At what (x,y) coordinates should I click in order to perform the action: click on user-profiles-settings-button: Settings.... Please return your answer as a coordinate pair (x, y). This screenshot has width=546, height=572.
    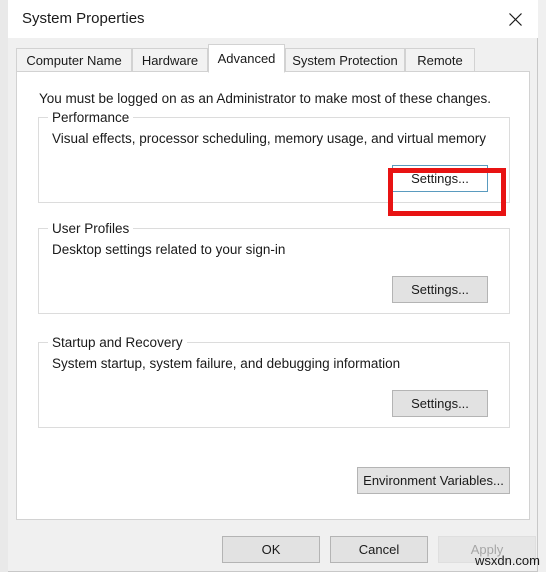
    Looking at the image, I should click on (440, 289).